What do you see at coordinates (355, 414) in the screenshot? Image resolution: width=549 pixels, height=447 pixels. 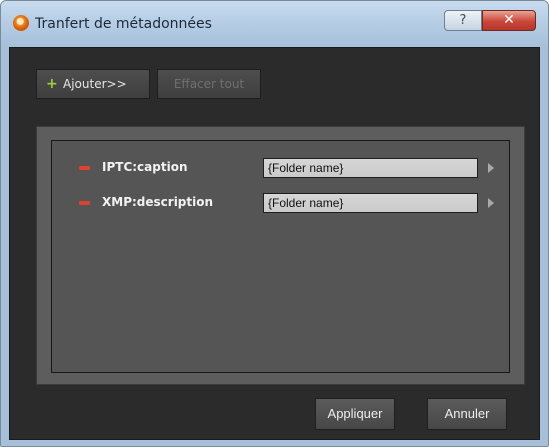 I see `apply-button: Appliquer` at bounding box center [355, 414].